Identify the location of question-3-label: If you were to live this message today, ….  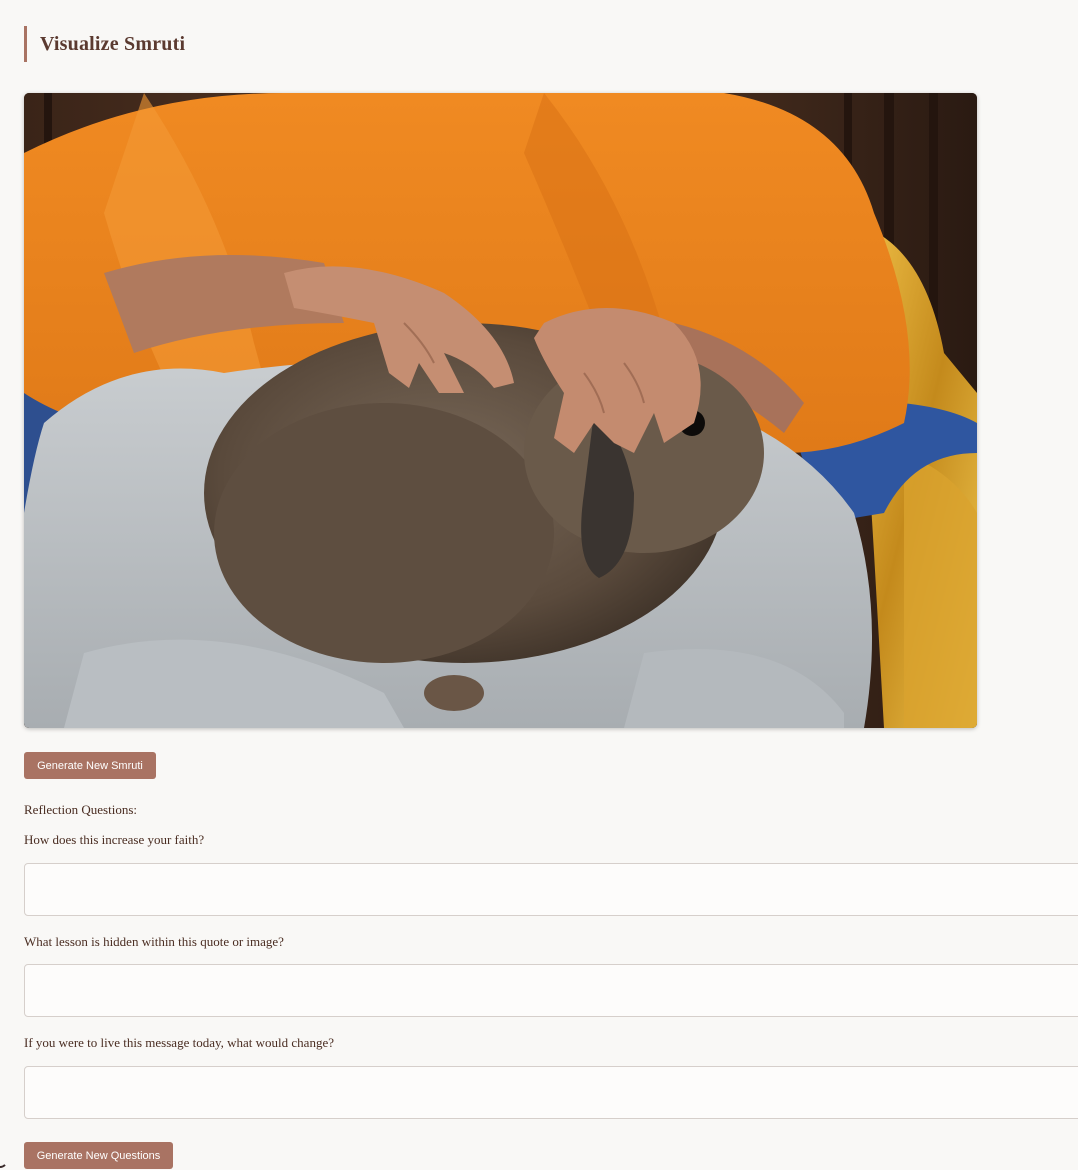
(179, 1042).